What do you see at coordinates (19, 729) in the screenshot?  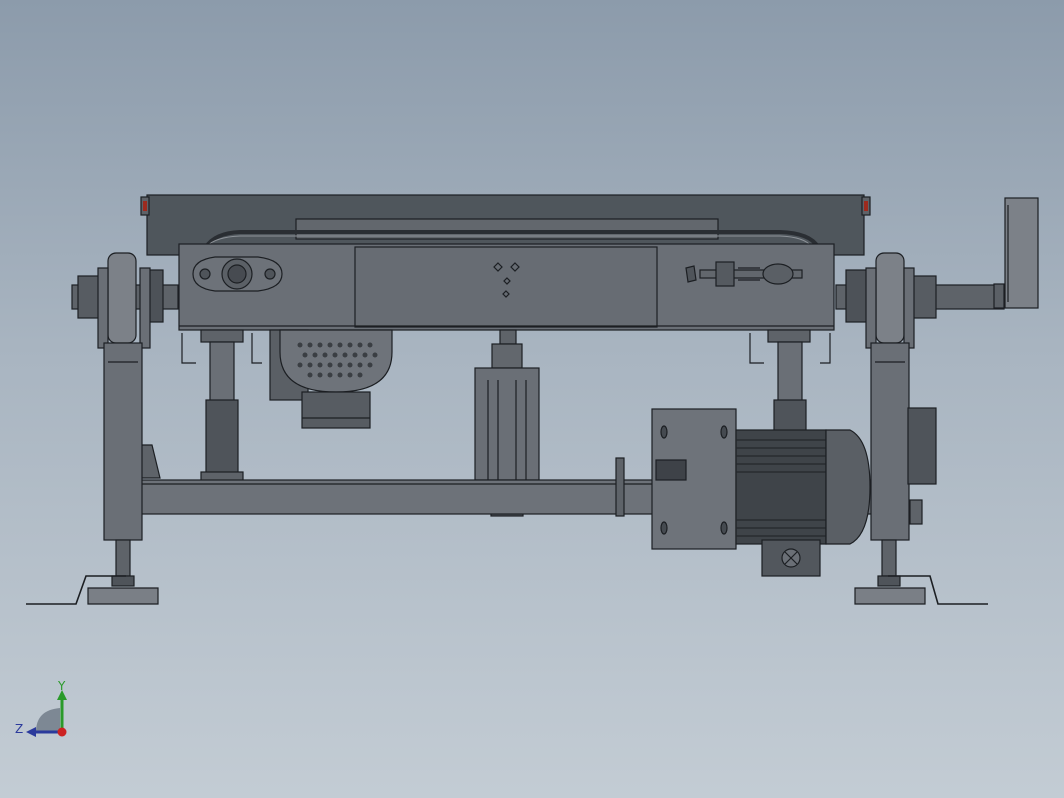 I see `triad-z-label: Z` at bounding box center [19, 729].